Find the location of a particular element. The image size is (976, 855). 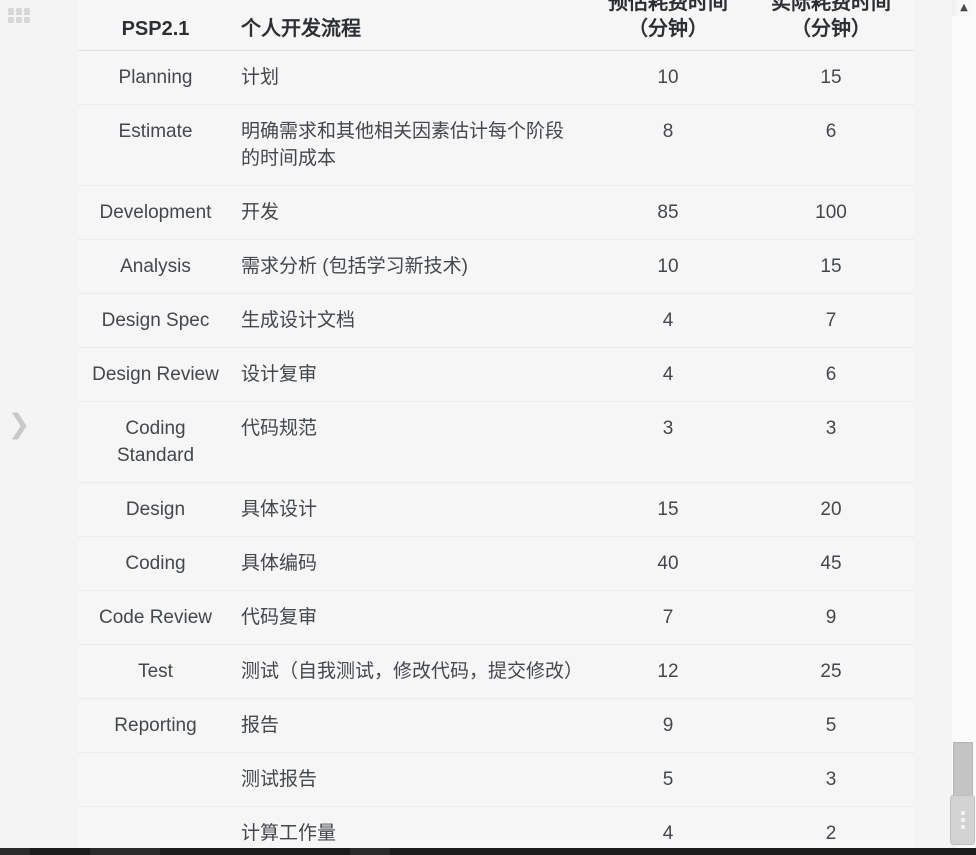

table-row: Reporting 报告 9 5 is located at coordinates (496, 725).